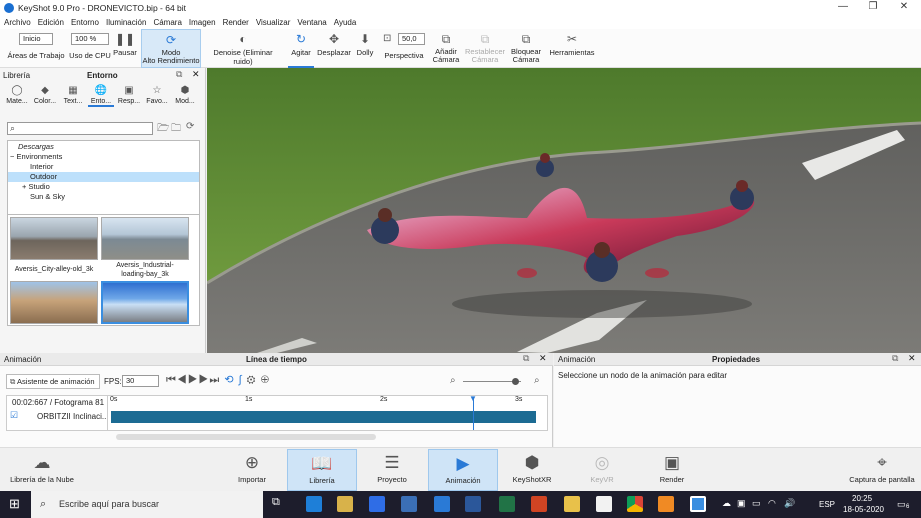 Image resolution: width=921 pixels, height=518 pixels. I want to click on library-close-icon: ✕, so click(196, 74).